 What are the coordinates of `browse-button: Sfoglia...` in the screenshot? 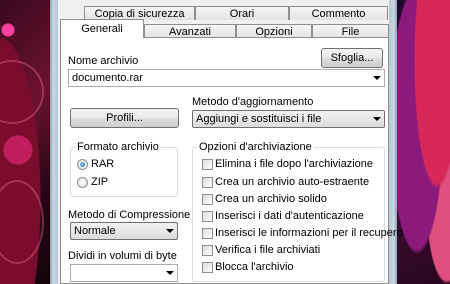 It's located at (352, 58).